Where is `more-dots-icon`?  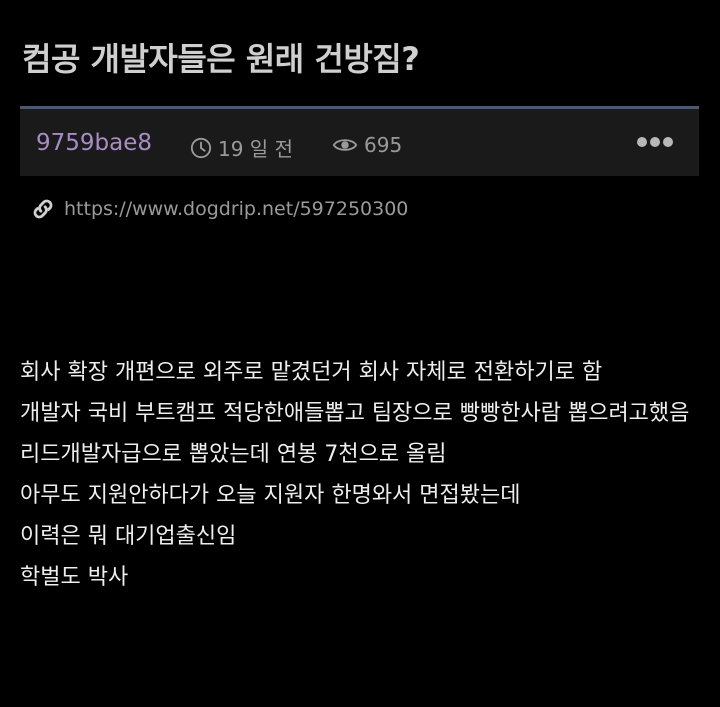
more-dots-icon is located at coordinates (655, 142).